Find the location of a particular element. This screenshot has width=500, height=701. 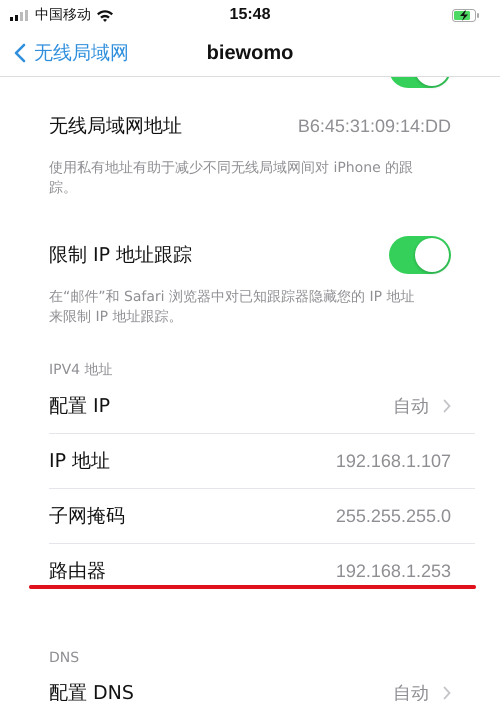

row-label: 限制 IP 地址跟踪 is located at coordinates (120, 255).